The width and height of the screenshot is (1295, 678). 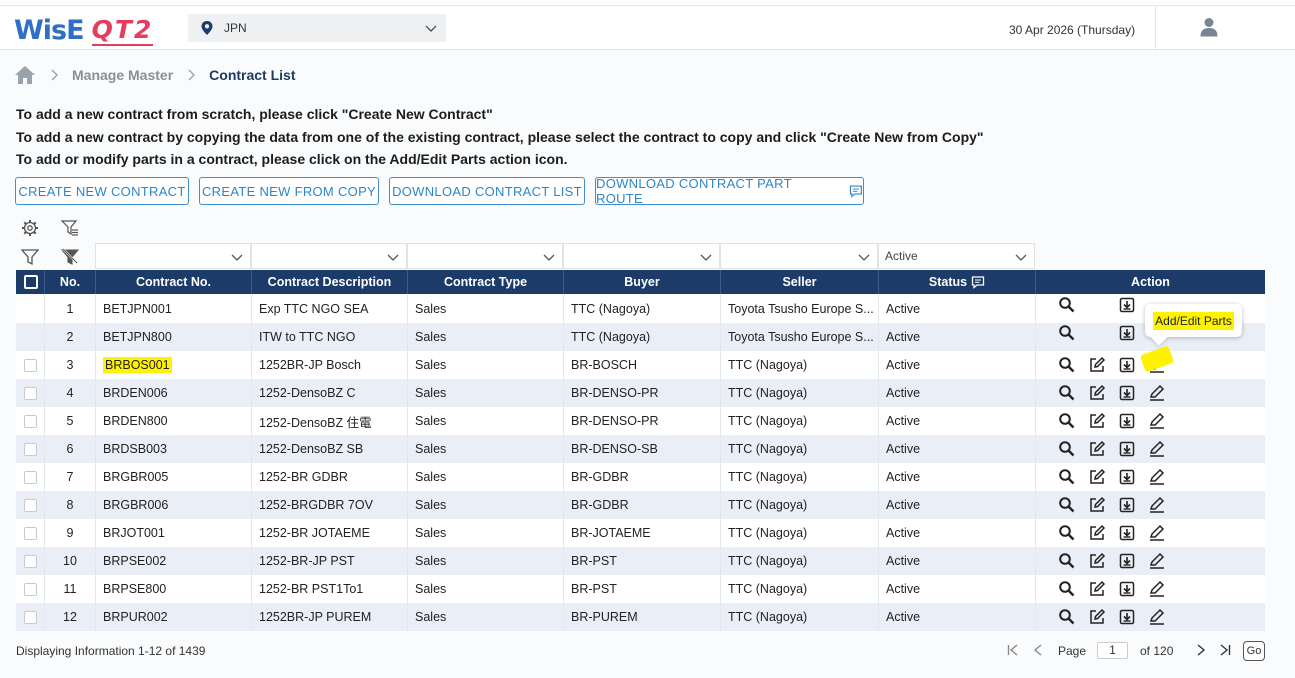 What do you see at coordinates (1013, 650) in the screenshot?
I see `first-page-icon` at bounding box center [1013, 650].